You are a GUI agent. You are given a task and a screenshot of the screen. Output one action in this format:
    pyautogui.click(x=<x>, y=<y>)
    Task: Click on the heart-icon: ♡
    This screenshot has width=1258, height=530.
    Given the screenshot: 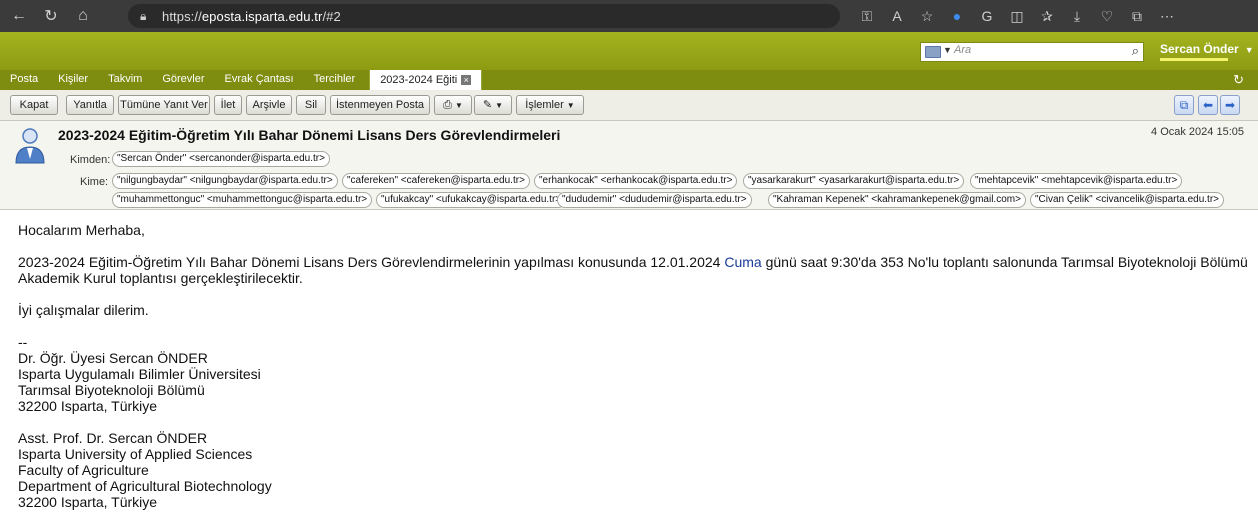 What is the action you would take?
    pyautogui.click(x=1107, y=16)
    